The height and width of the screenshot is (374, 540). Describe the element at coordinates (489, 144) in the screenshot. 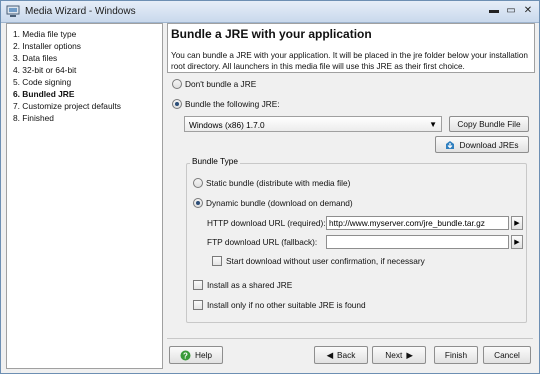

I see `download-jres-label: Download JREs` at that location.